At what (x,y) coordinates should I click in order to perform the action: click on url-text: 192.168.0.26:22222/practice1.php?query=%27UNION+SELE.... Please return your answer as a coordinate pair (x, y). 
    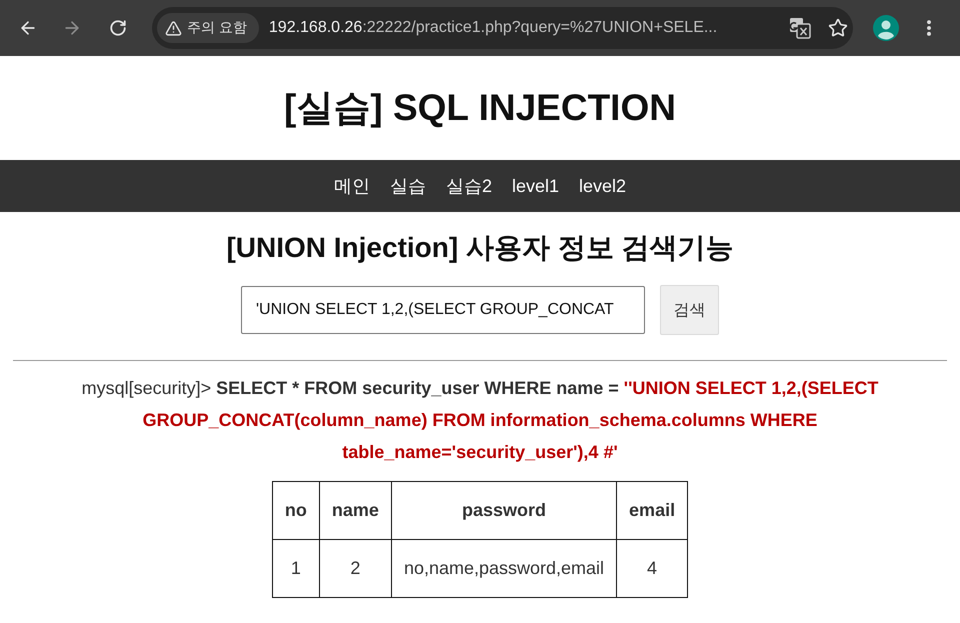
    Looking at the image, I should click on (528, 28).